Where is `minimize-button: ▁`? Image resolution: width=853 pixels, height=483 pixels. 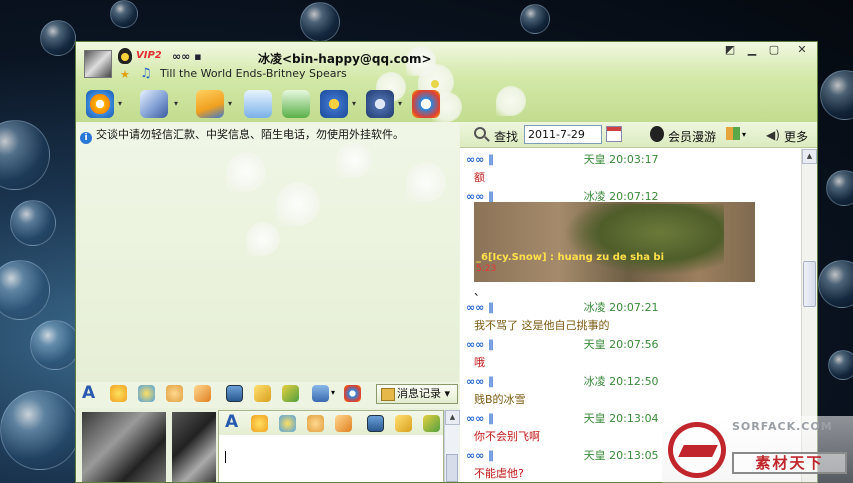
minimize-button: ▁ is located at coordinates (752, 51).